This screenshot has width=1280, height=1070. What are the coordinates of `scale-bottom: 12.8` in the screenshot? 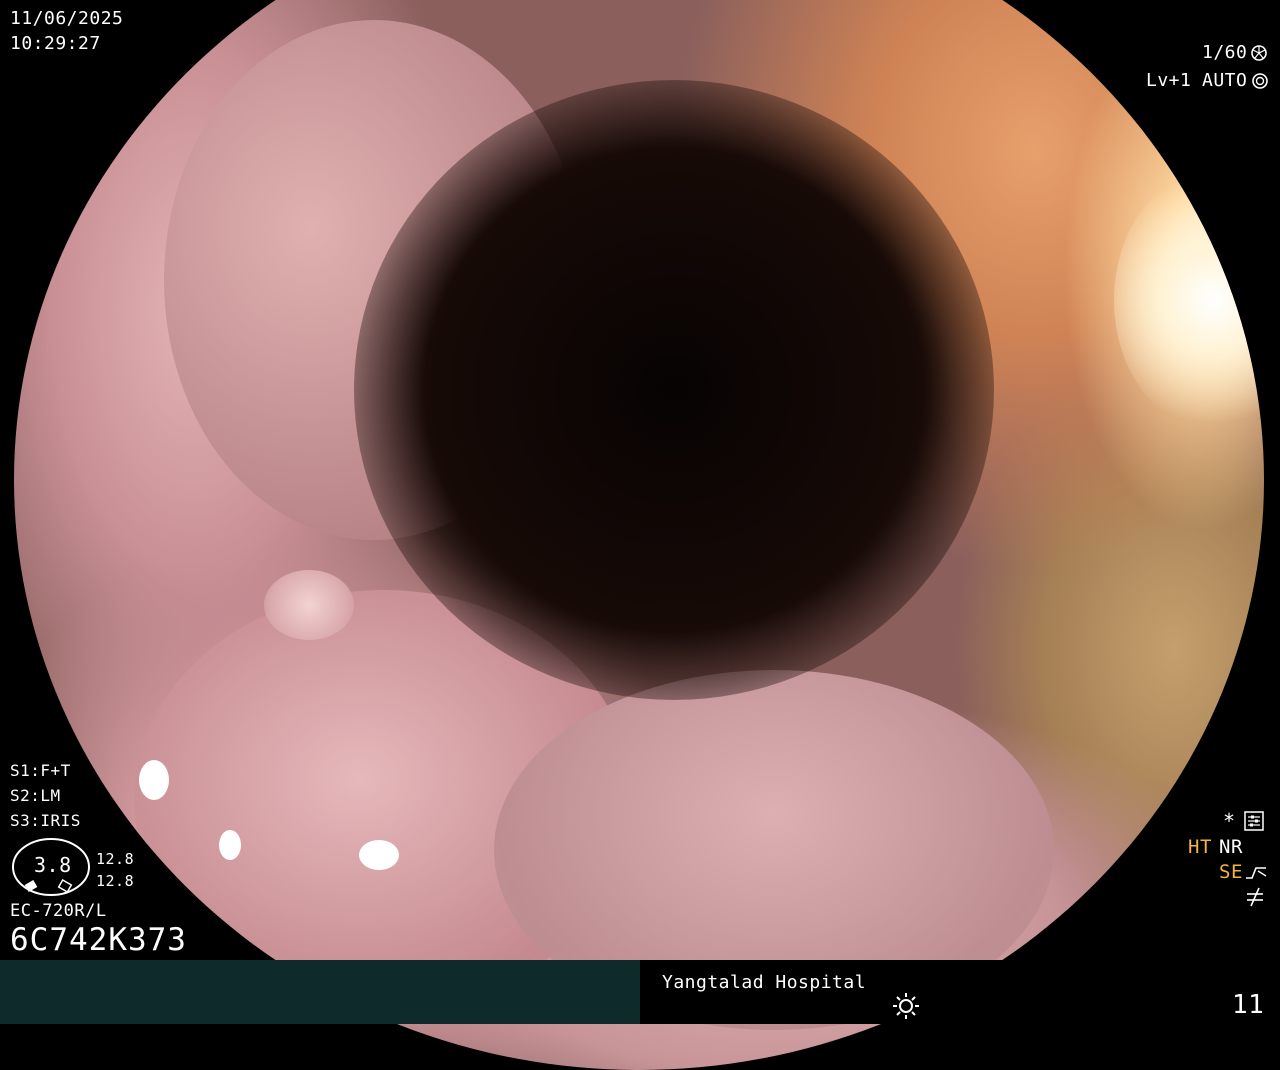 It's located at (115, 881).